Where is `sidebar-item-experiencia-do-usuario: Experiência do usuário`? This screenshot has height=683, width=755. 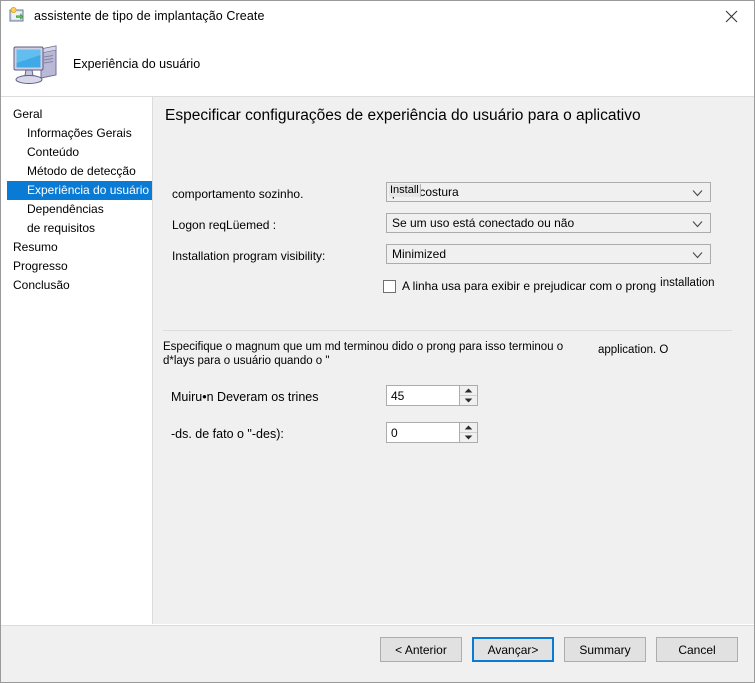 sidebar-item-experiencia-do-usuario: Experiência do usuário is located at coordinates (79, 190).